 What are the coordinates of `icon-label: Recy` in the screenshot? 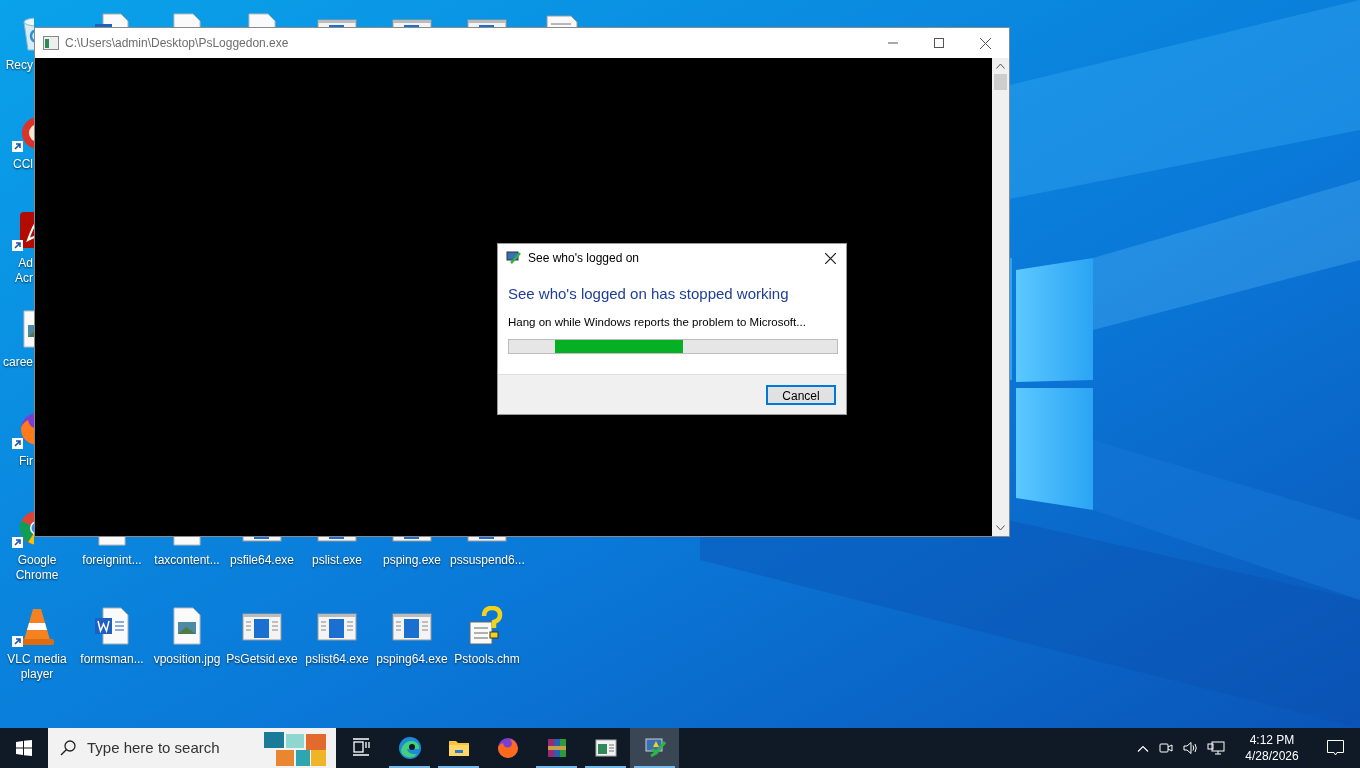 It's located at (18, 65).